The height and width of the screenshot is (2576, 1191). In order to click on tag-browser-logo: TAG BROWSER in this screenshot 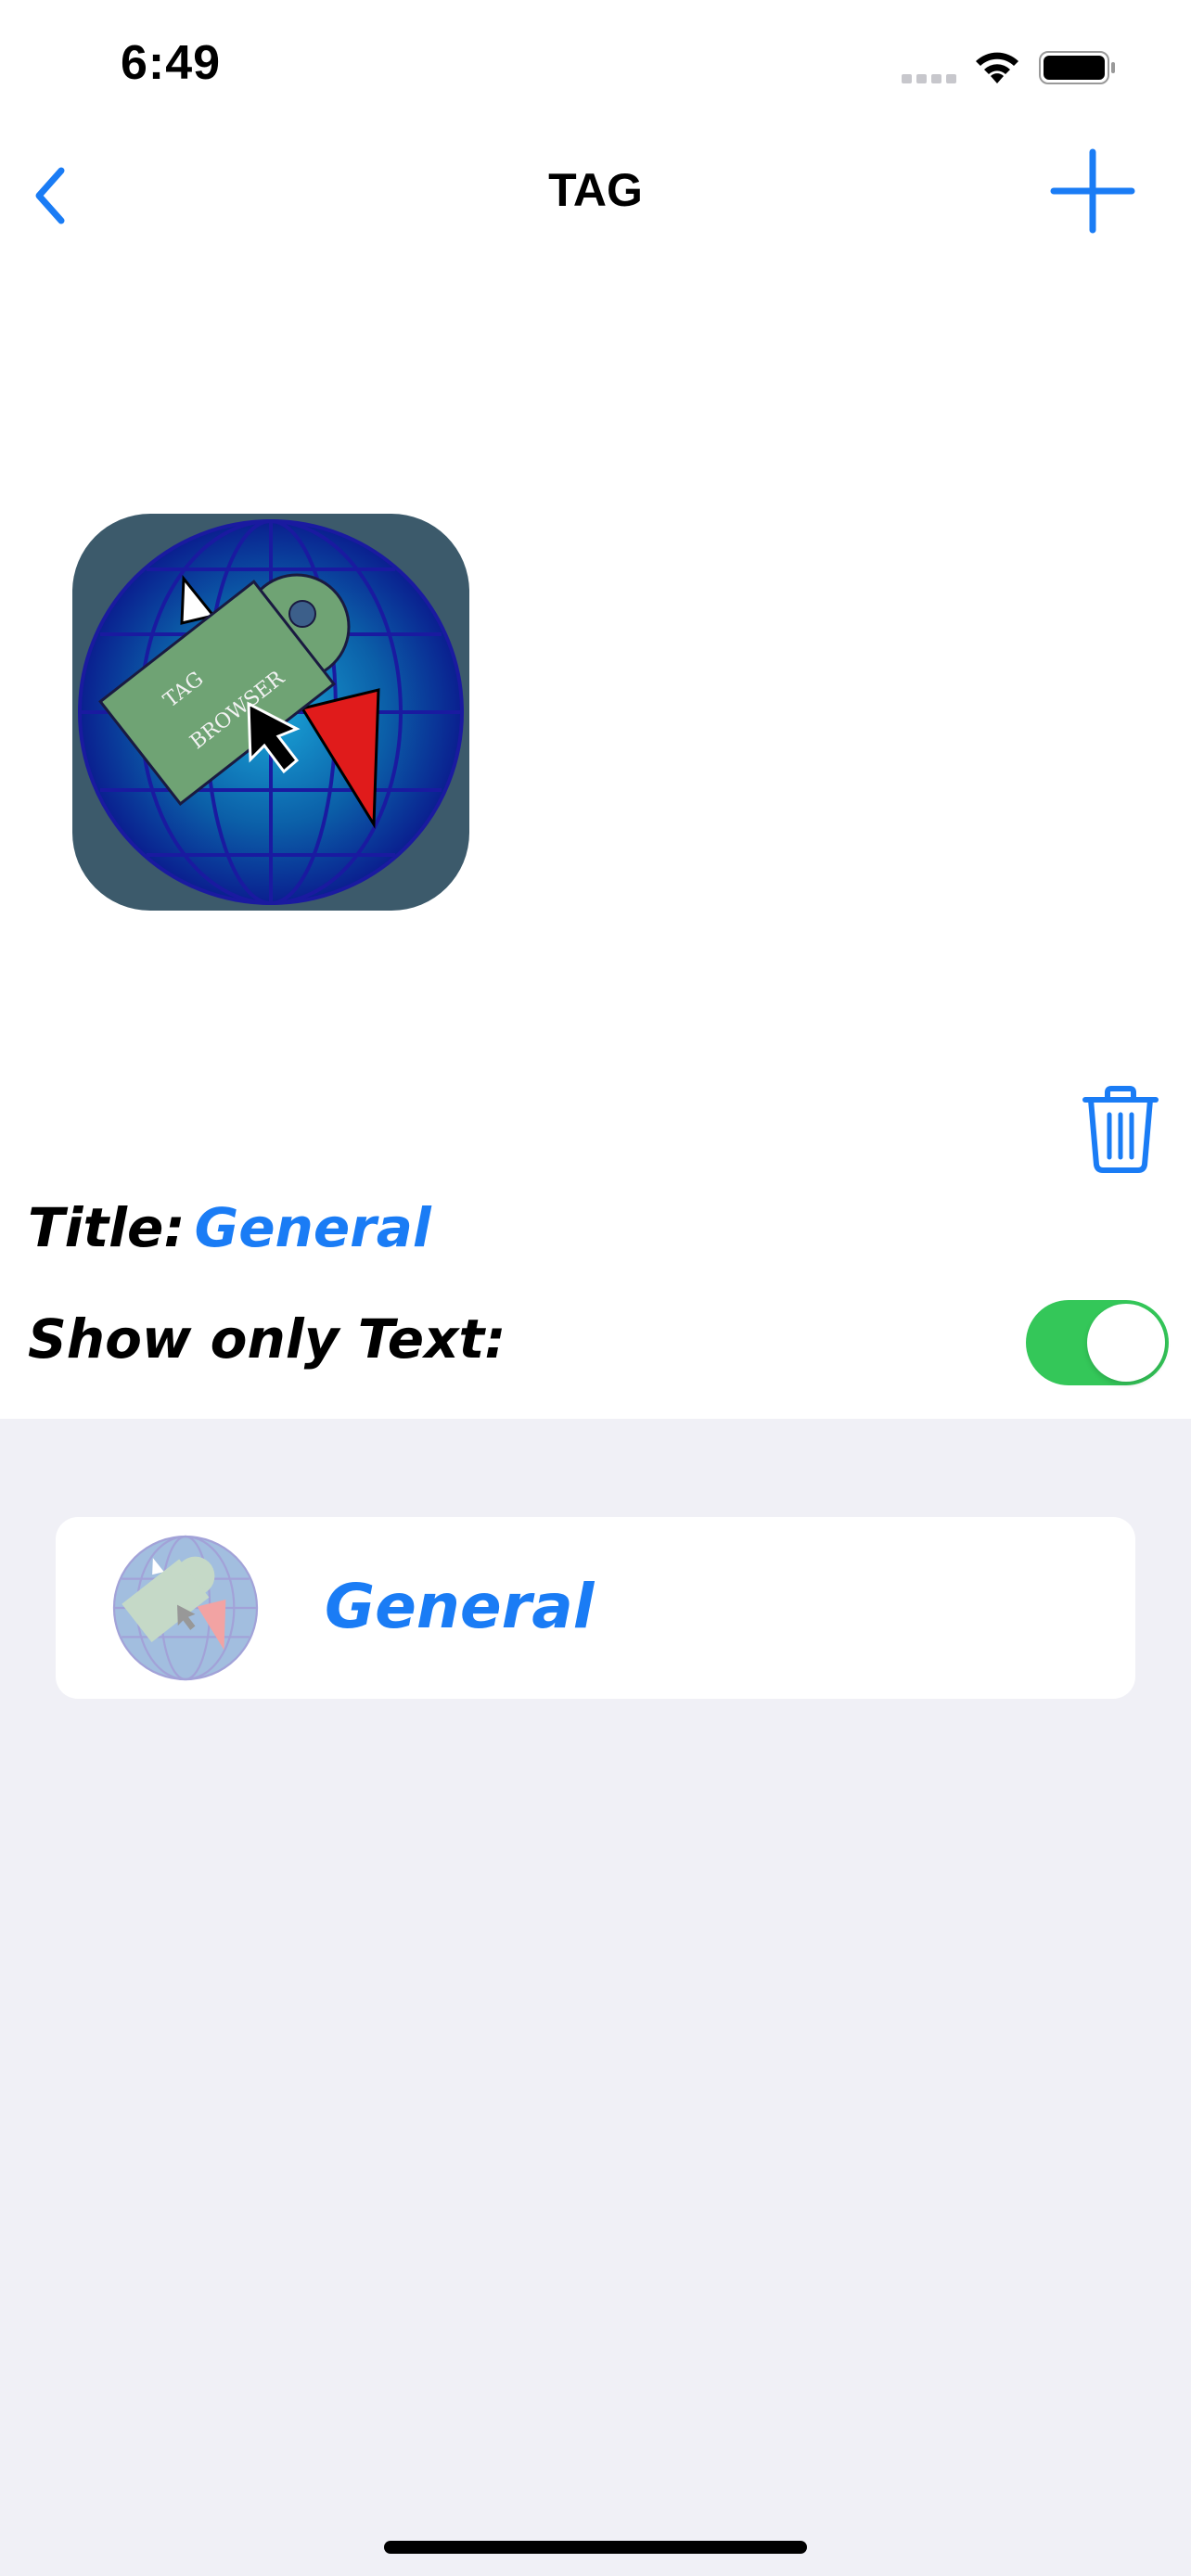, I will do `click(271, 712)`.